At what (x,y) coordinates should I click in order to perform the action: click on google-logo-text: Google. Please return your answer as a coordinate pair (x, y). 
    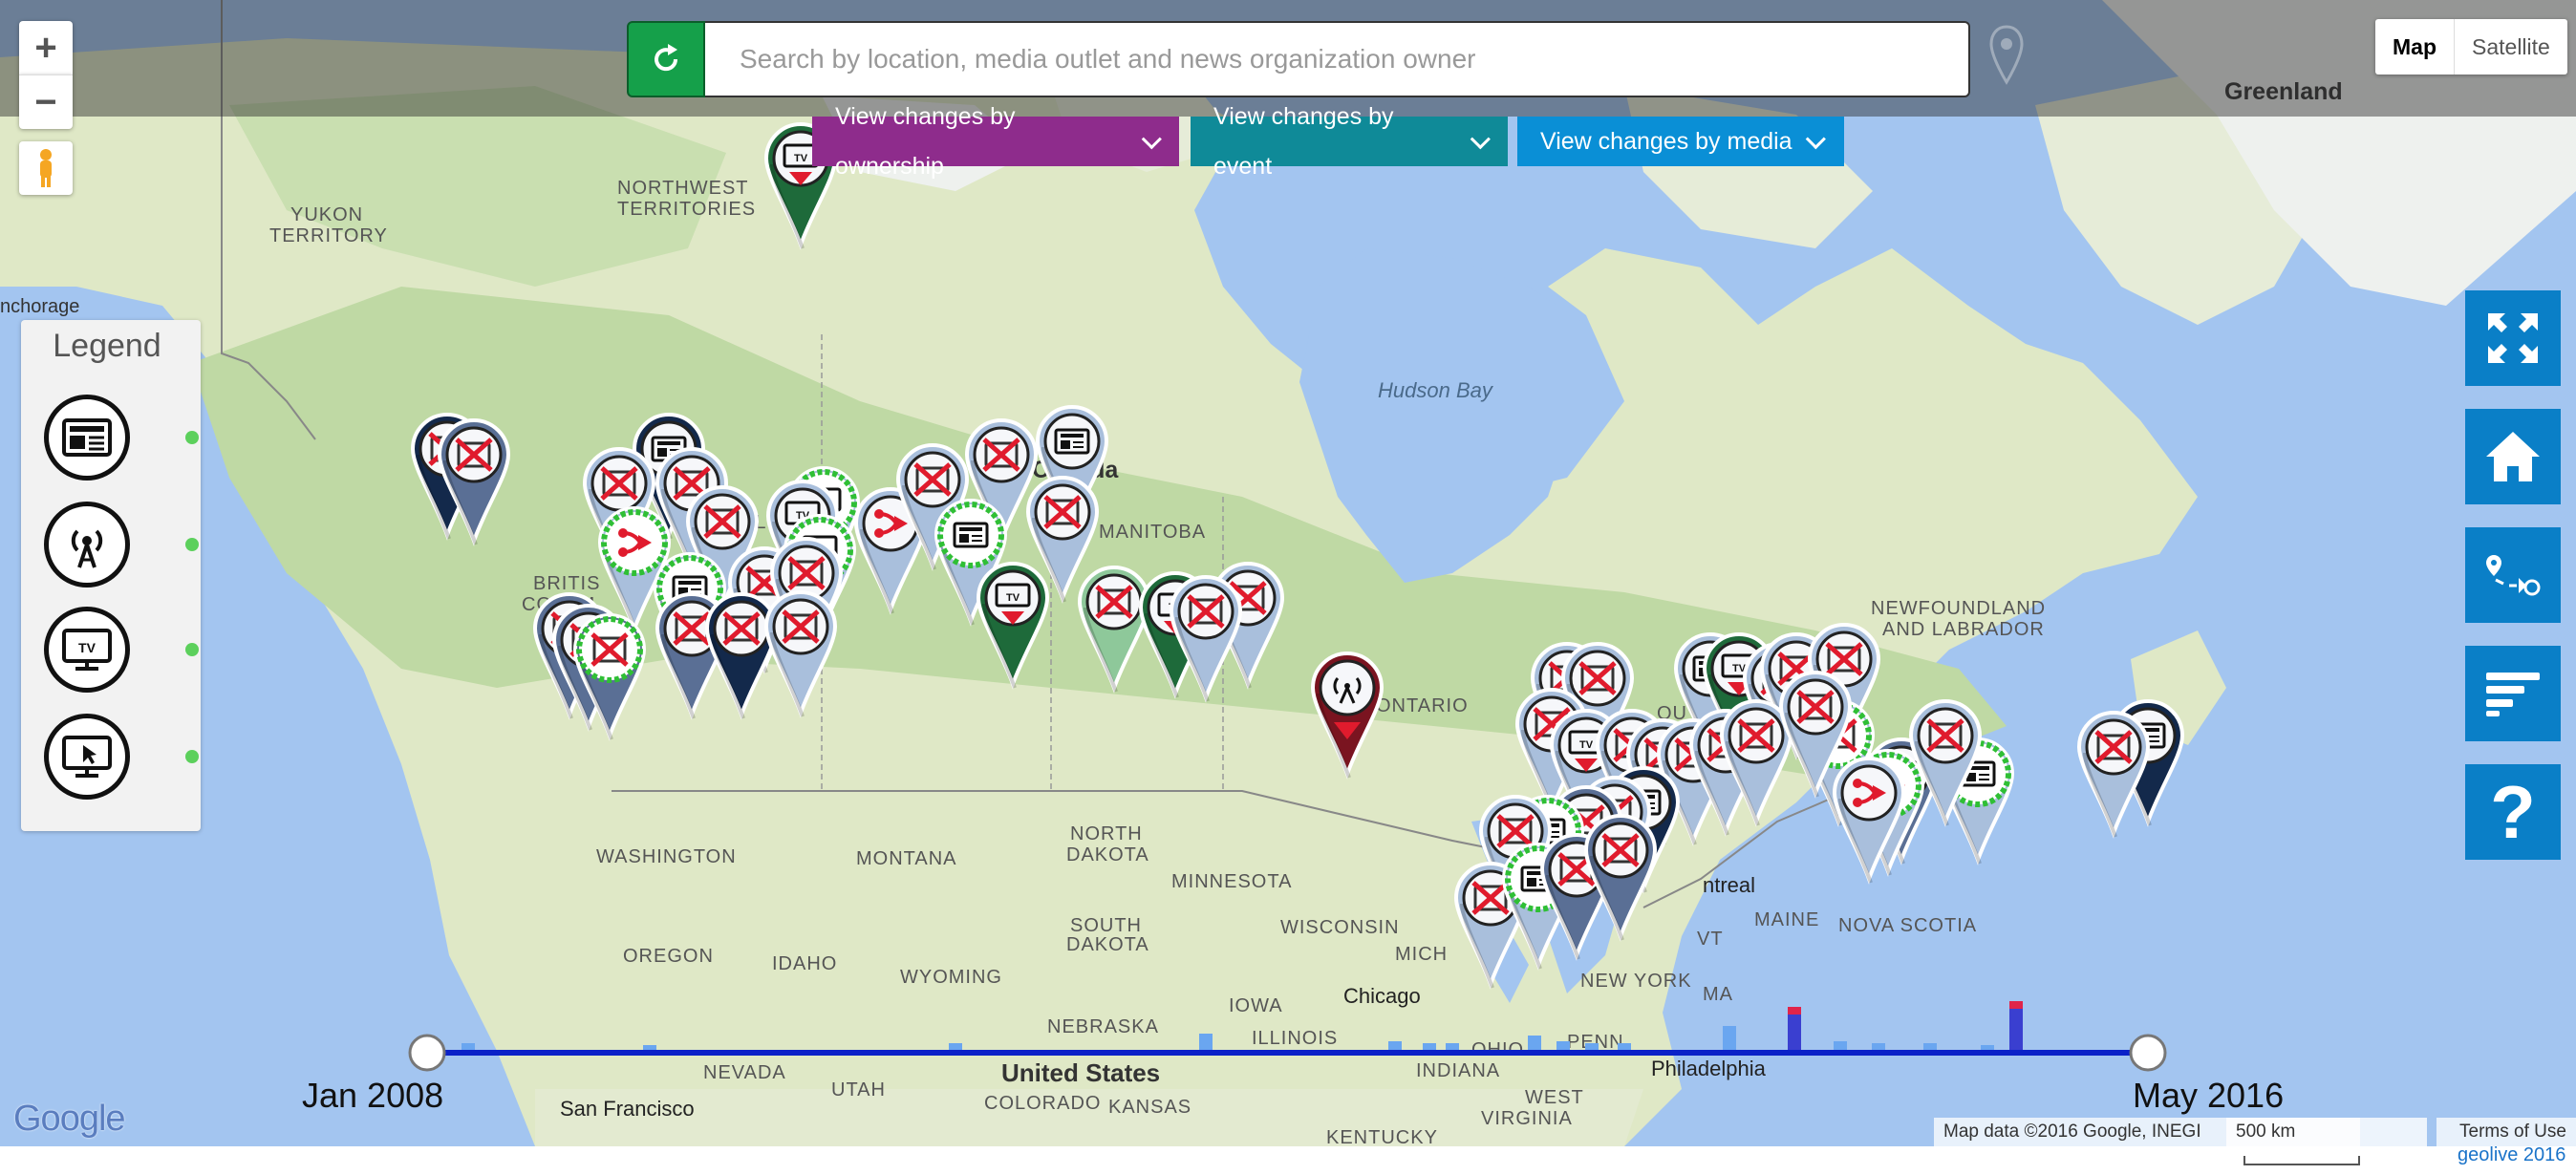
    Looking at the image, I should click on (69, 1119).